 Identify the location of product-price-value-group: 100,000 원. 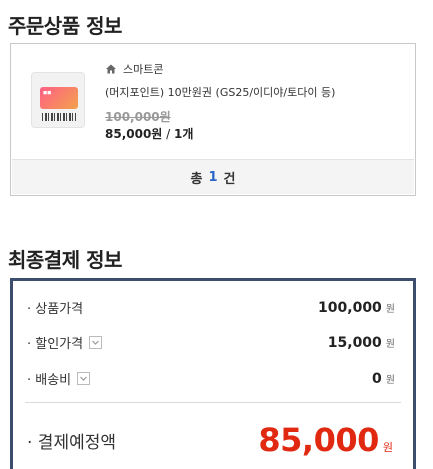
(356, 308).